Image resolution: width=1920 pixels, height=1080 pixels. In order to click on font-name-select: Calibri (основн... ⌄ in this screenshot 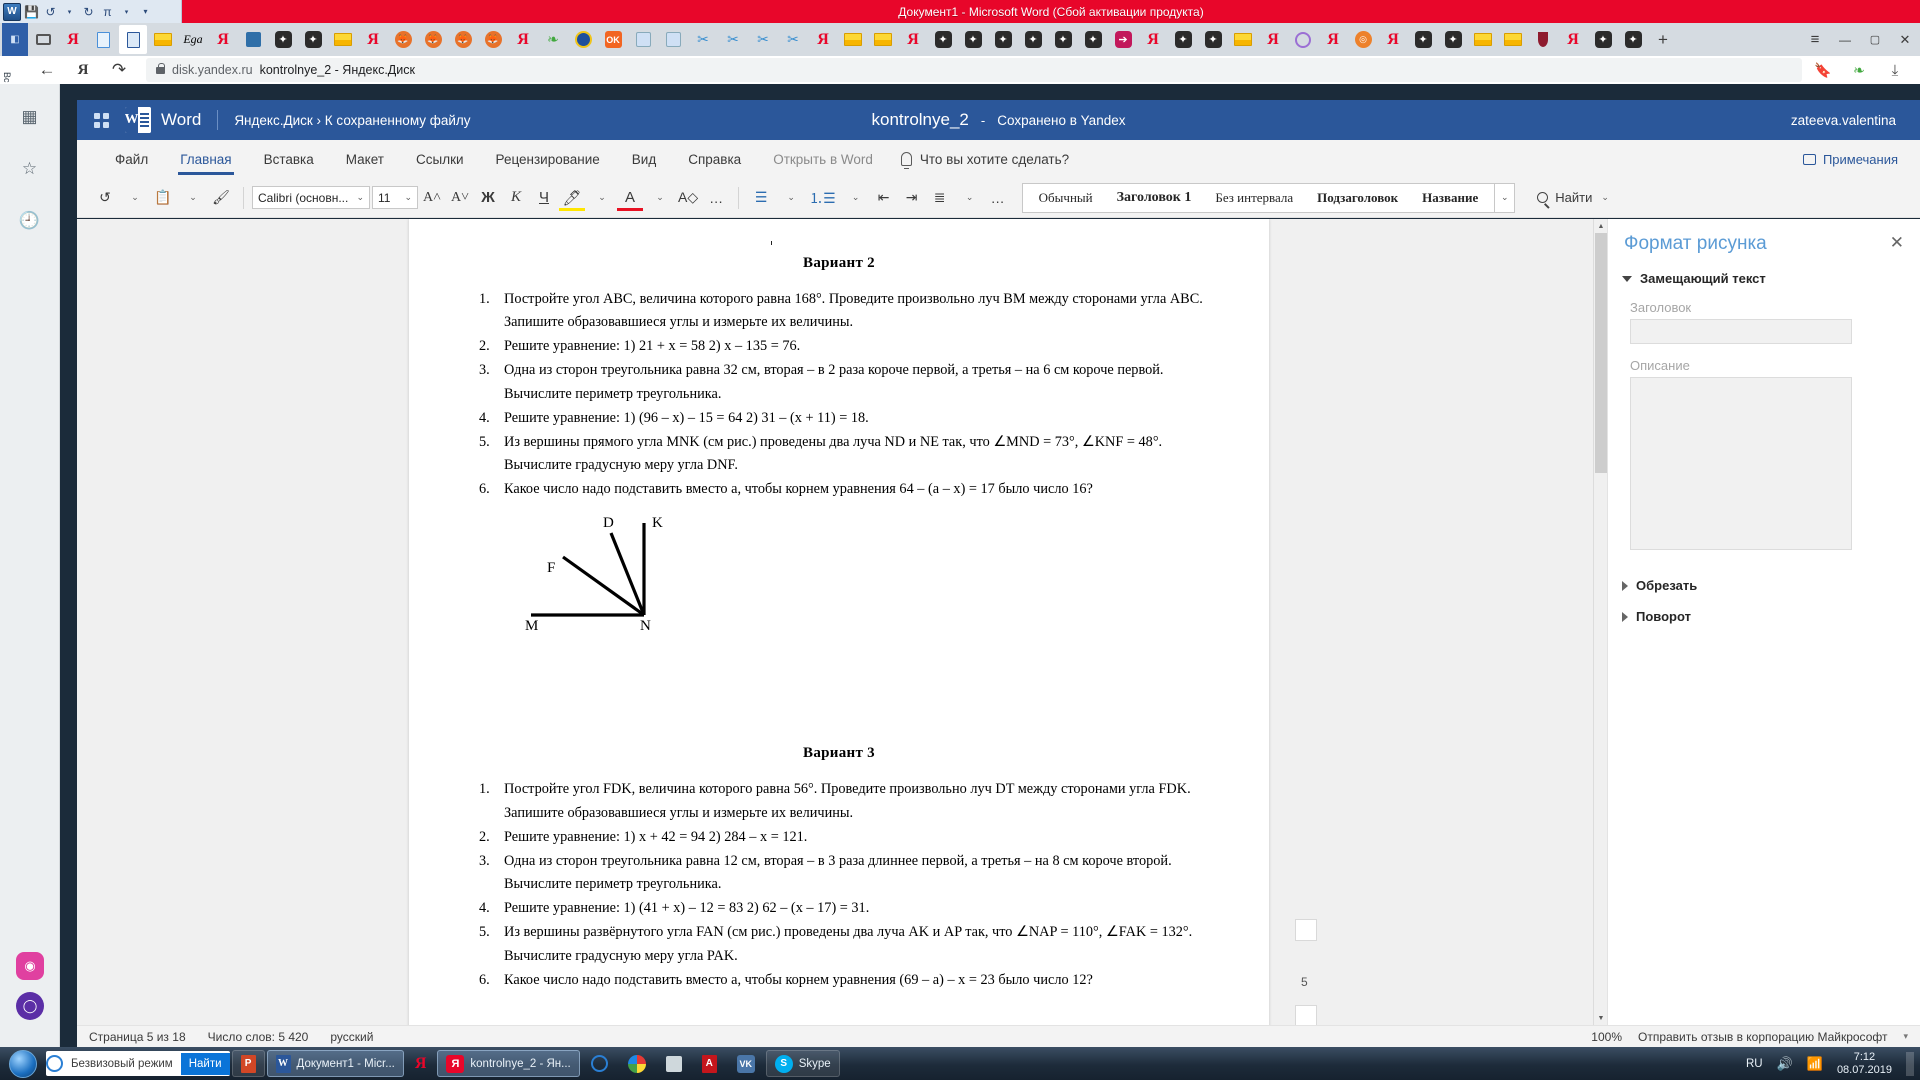, I will do `click(311, 197)`.